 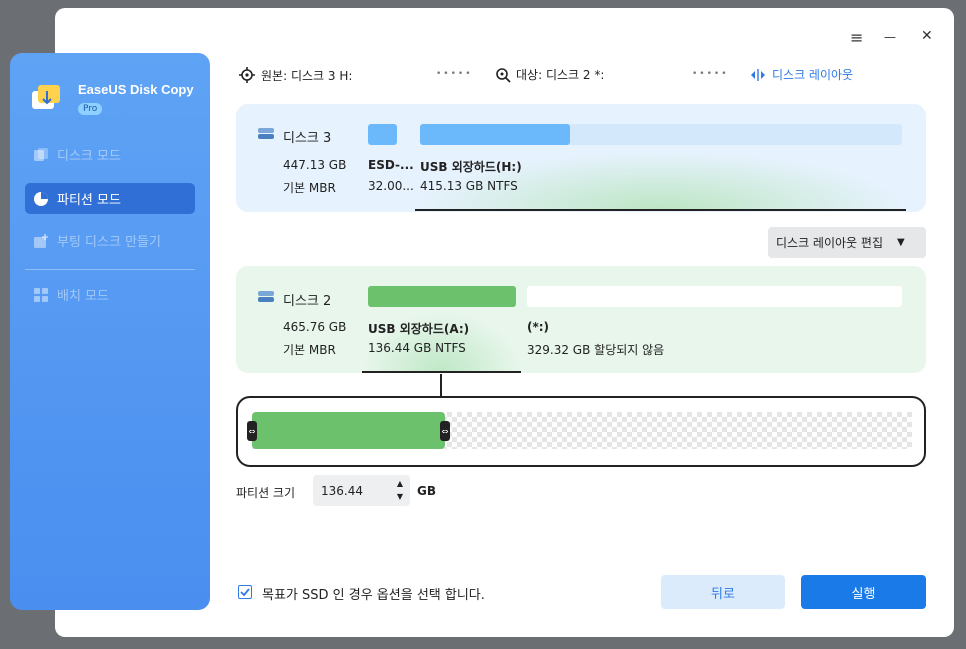 What do you see at coordinates (307, 138) in the screenshot?
I see `source-disk-name: 디스크 3` at bounding box center [307, 138].